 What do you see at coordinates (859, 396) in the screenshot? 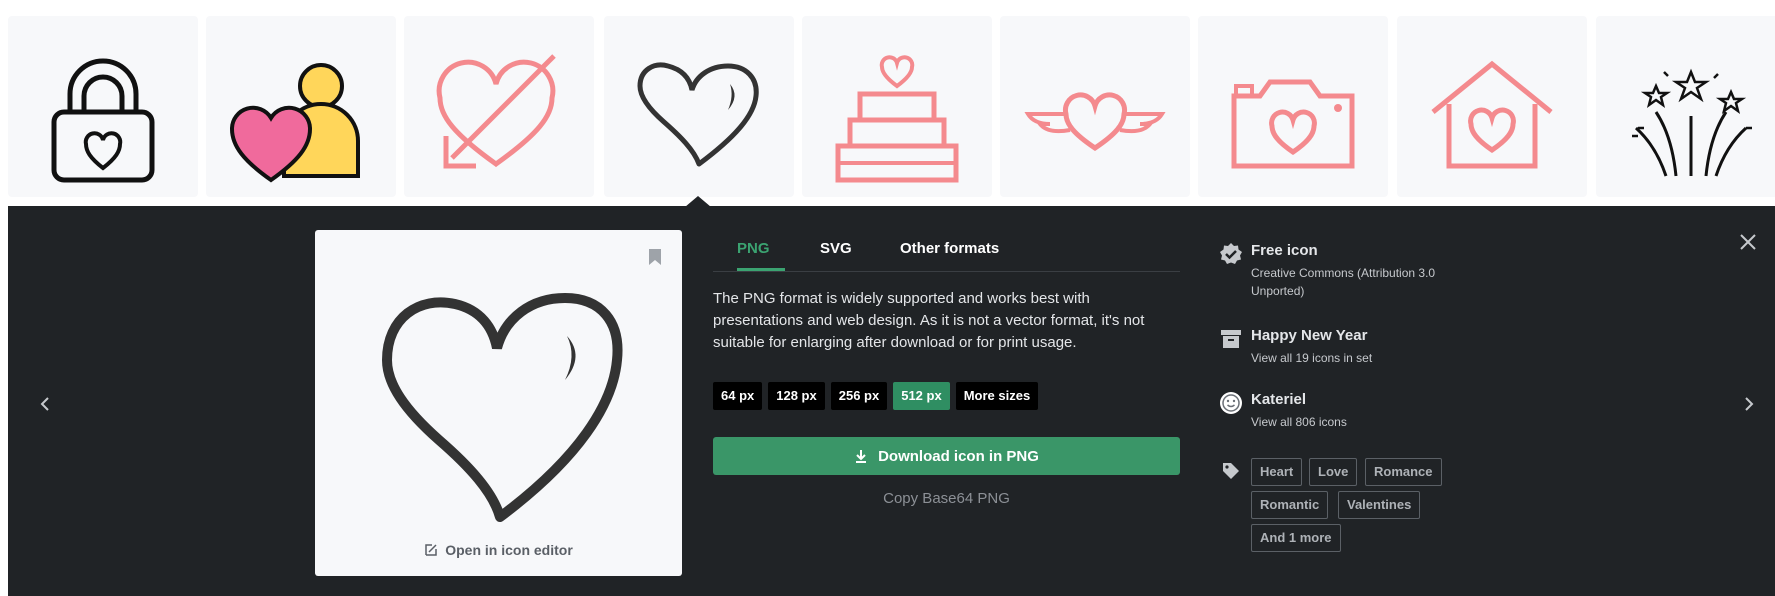
I see `size-256: 256 px` at bounding box center [859, 396].